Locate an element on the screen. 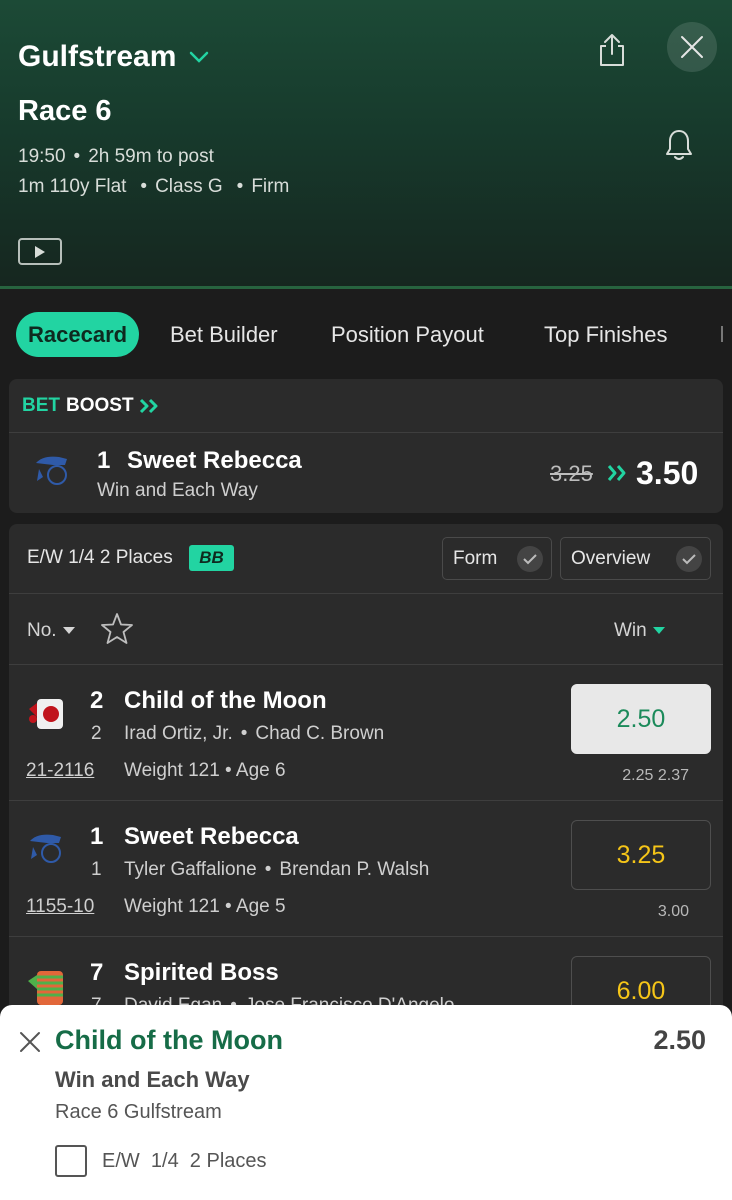 The height and width of the screenshot is (1200, 732). race-time: 19:50 is located at coordinates (42, 156).